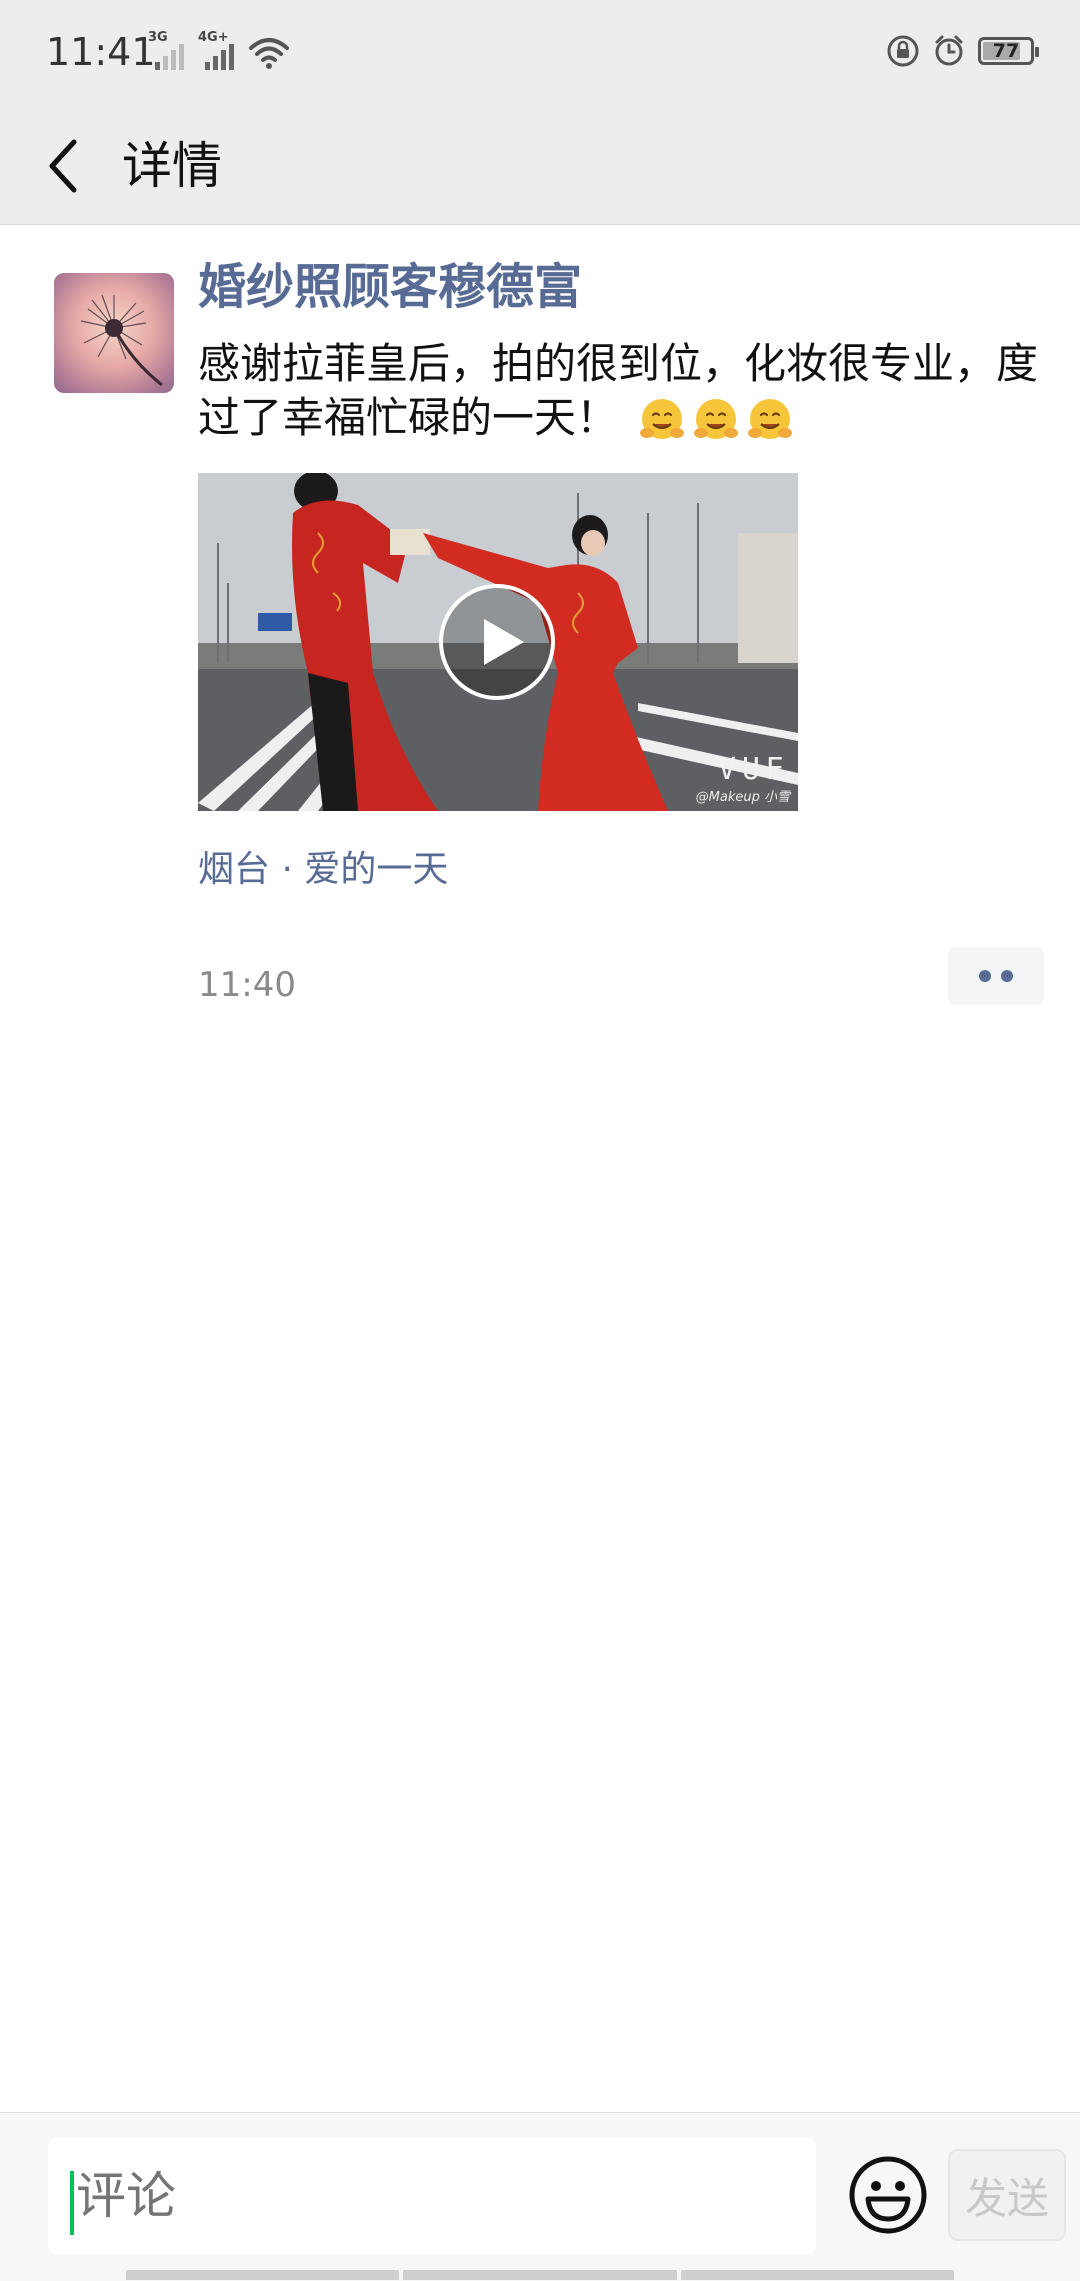  I want to click on navigation-bar: 详情, so click(540, 167).